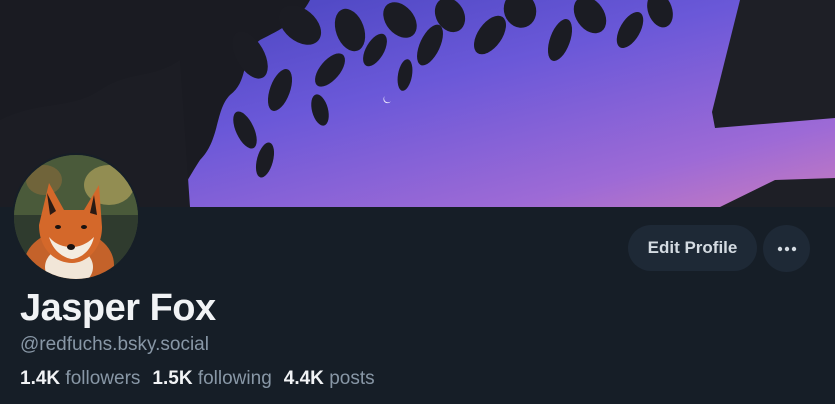 The width and height of the screenshot is (835, 404). What do you see at coordinates (40, 378) in the screenshot?
I see `followers-count: 1.4K` at bounding box center [40, 378].